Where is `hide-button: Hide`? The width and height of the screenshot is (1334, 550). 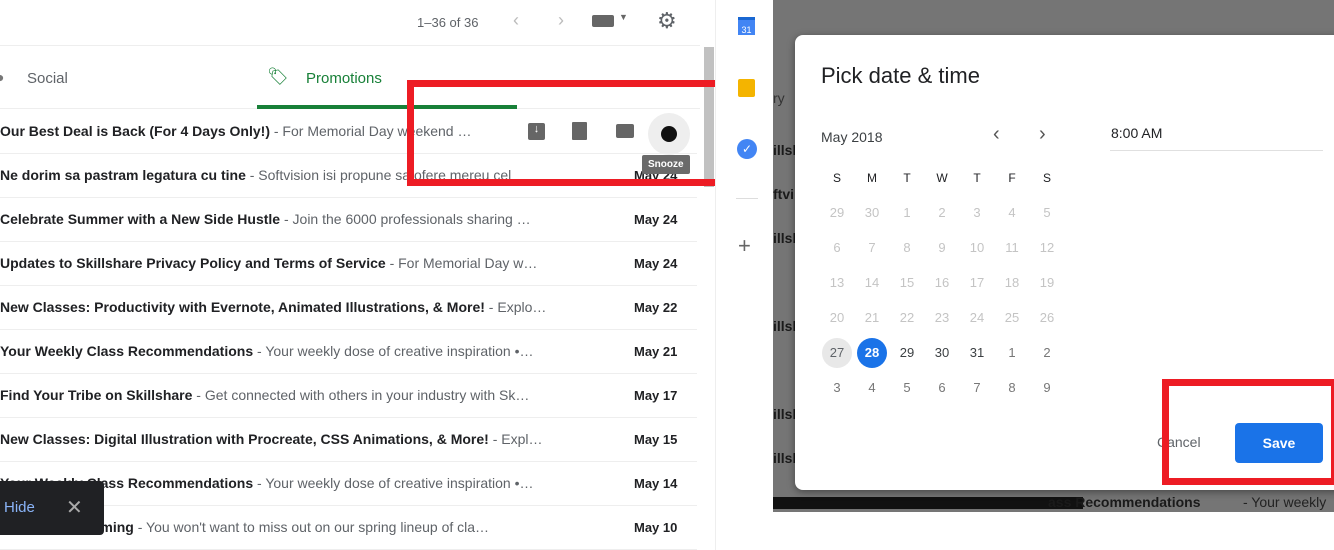
hide-button: Hide is located at coordinates (19, 507).